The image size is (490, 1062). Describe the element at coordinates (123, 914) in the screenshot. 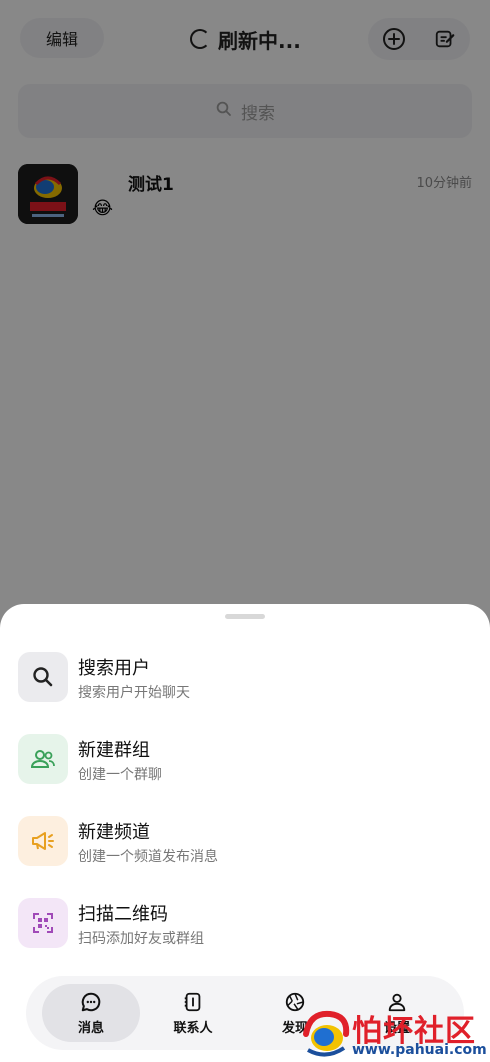

I see `sheet-item-title: 扫描二维码` at that location.